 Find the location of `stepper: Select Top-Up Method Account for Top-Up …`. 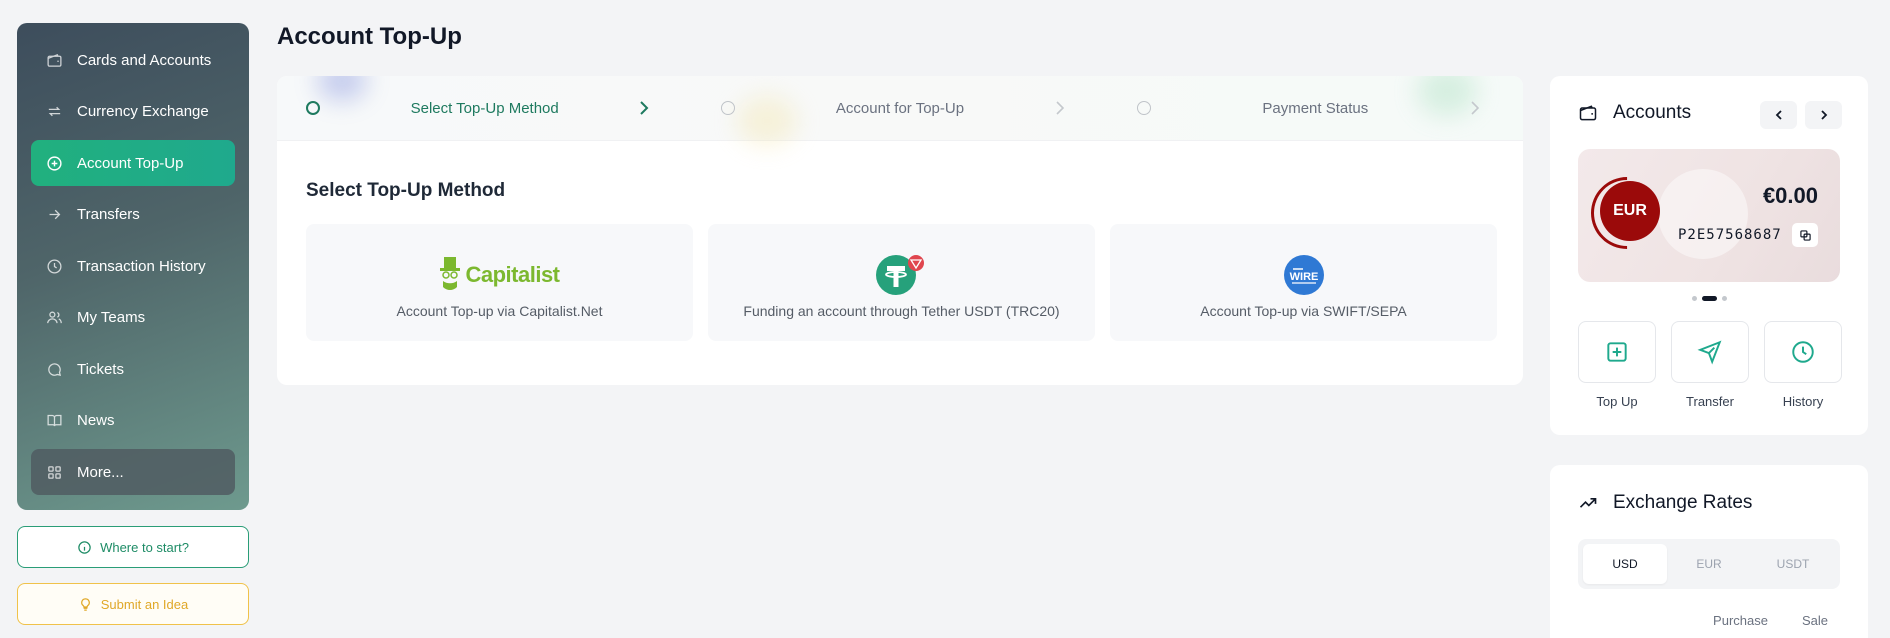

stepper: Select Top-Up Method Account for Top-Up … is located at coordinates (900, 111).